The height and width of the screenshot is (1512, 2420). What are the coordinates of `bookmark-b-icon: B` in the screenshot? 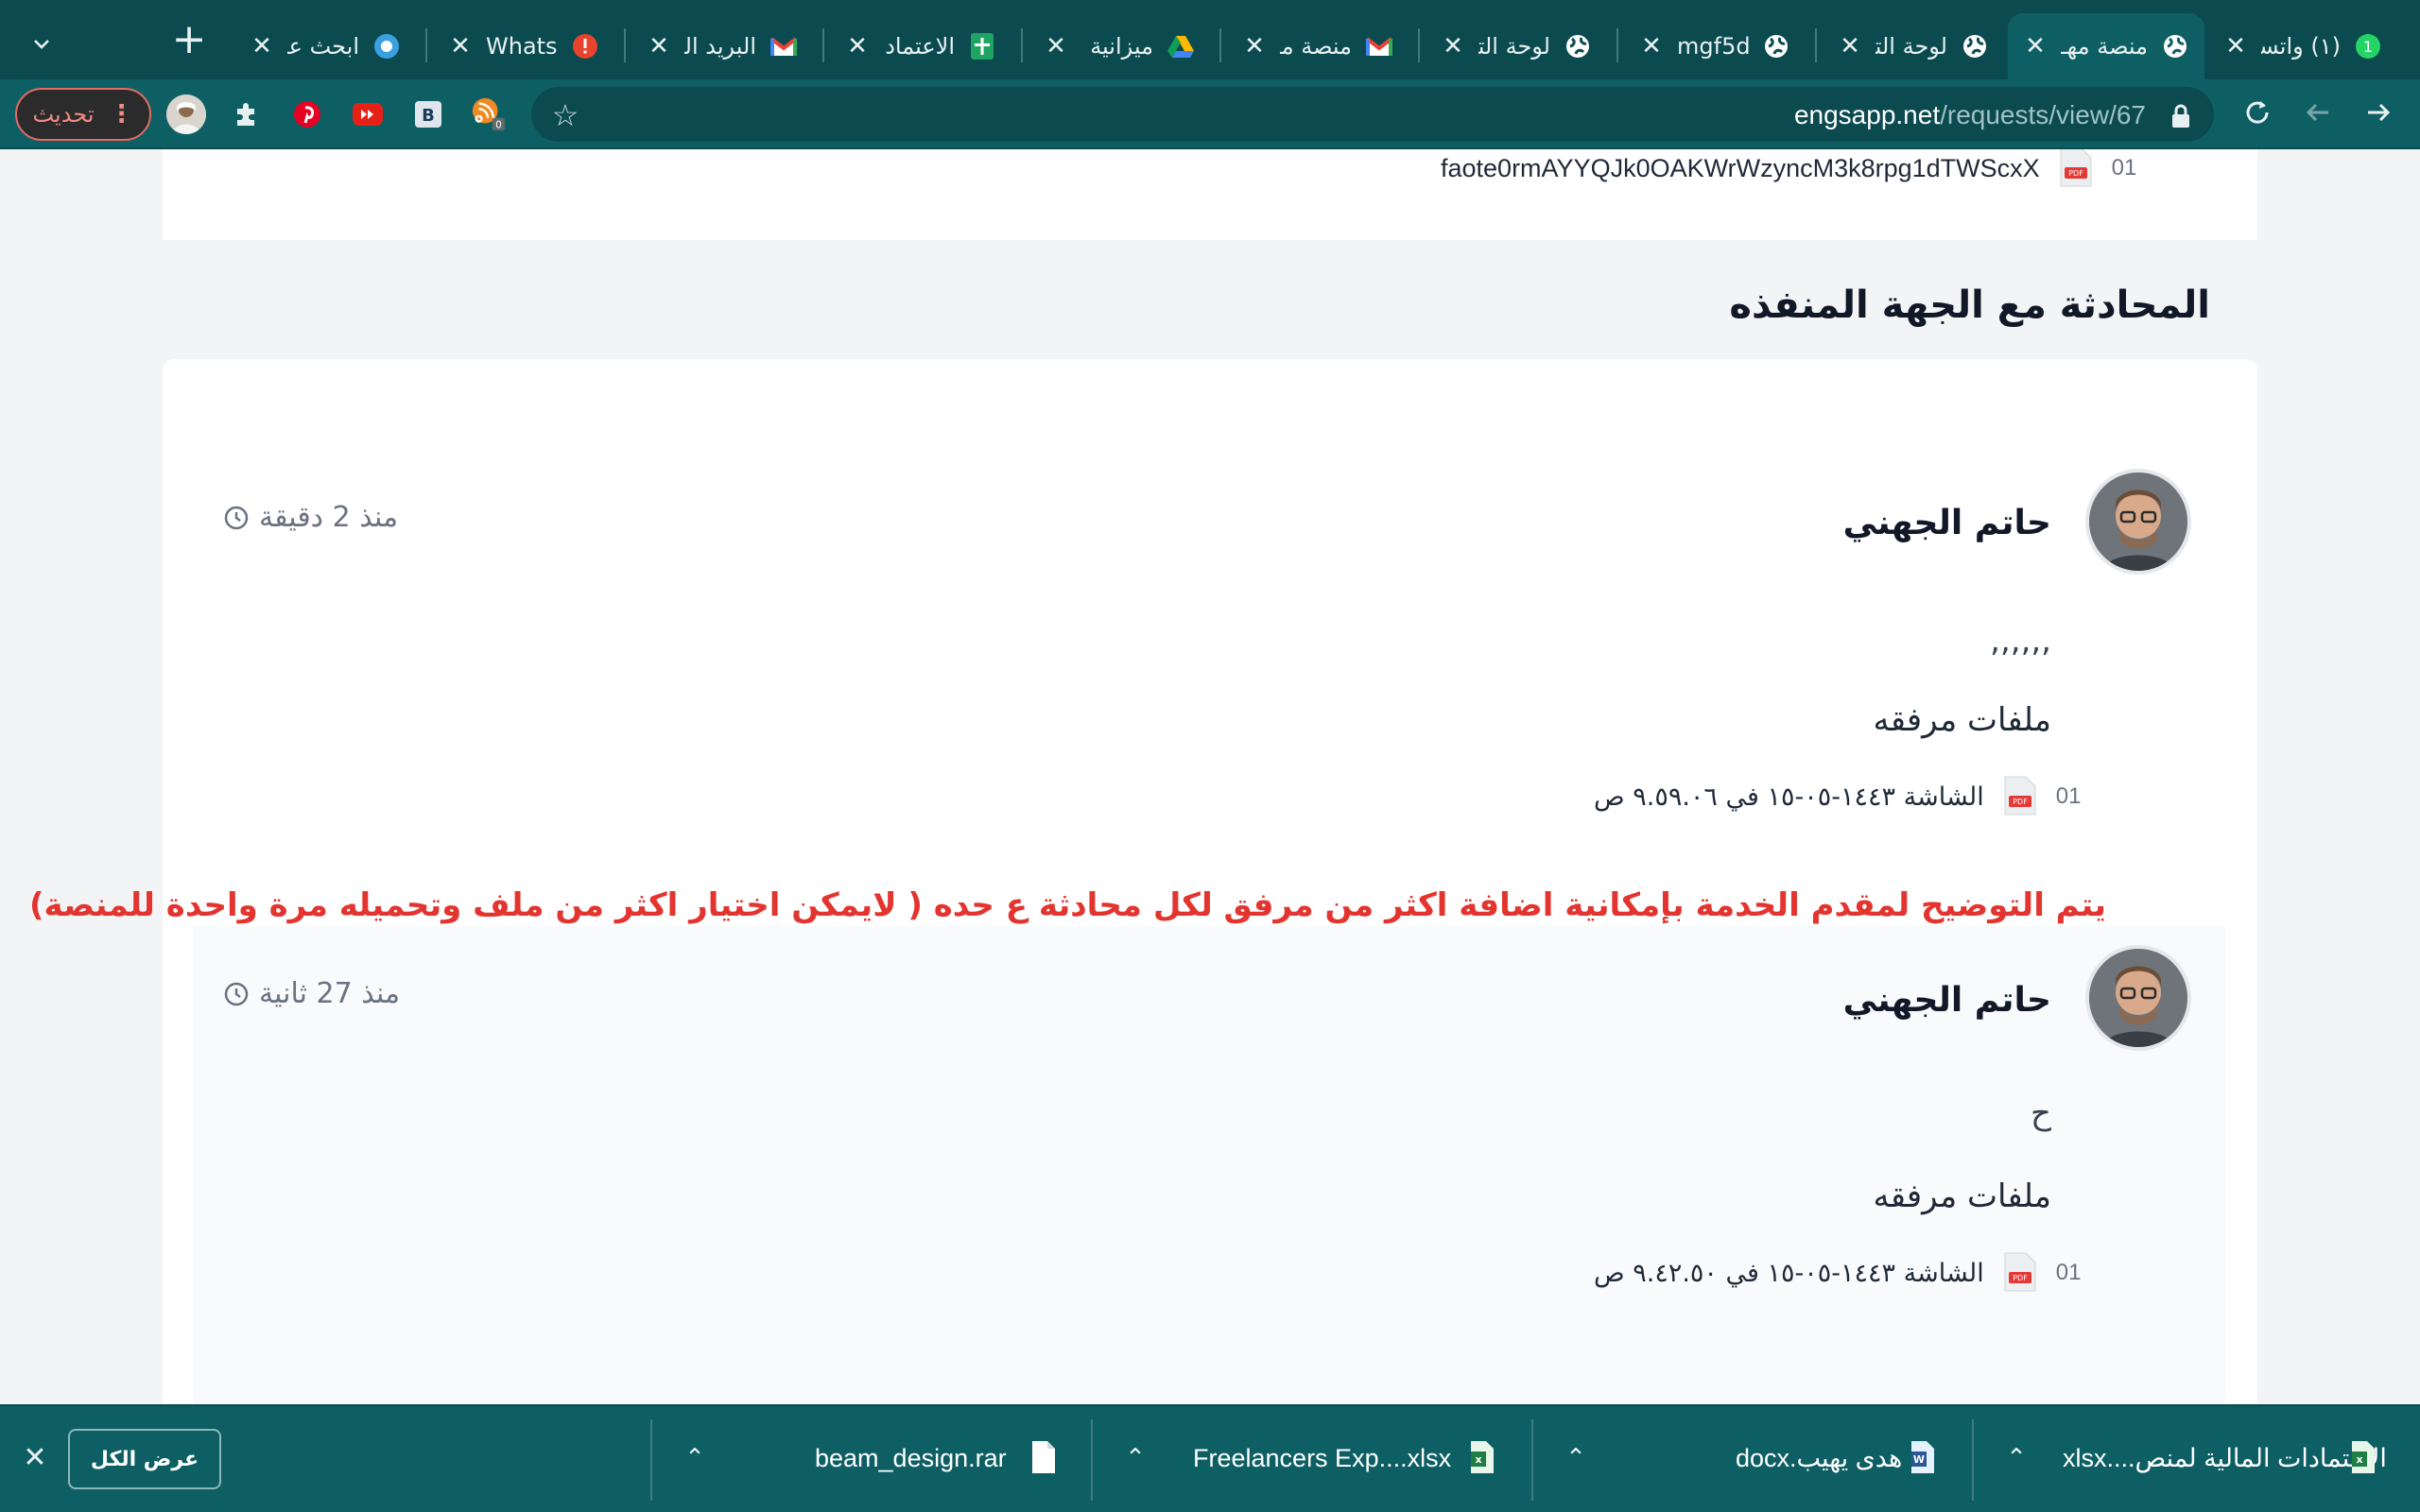 It's located at (428, 114).